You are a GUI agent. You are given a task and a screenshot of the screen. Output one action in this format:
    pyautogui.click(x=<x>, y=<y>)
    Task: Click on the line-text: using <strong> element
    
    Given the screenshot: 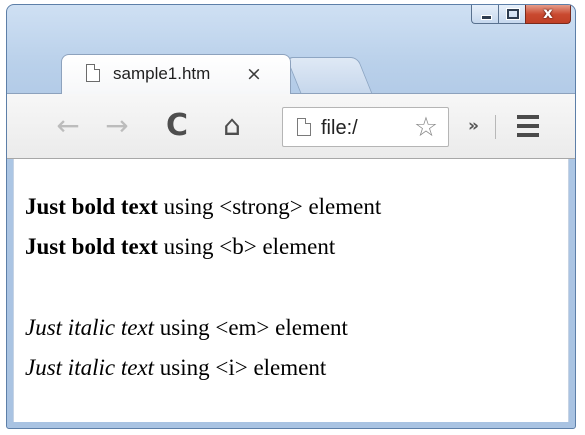 What is the action you would take?
    pyautogui.click(x=269, y=206)
    